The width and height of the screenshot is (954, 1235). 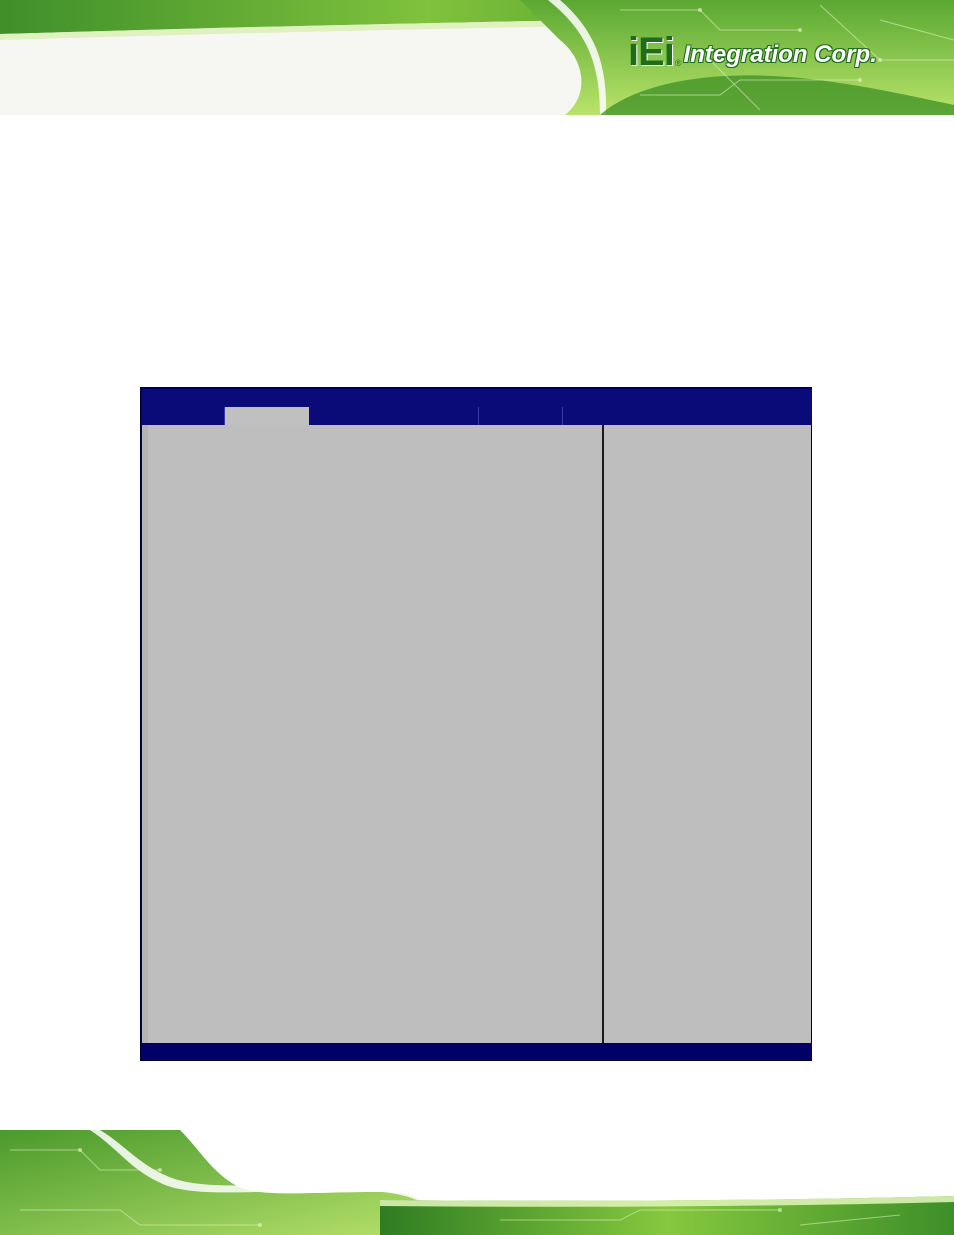 I want to click on footer-banner, so click(x=477, y=1182).